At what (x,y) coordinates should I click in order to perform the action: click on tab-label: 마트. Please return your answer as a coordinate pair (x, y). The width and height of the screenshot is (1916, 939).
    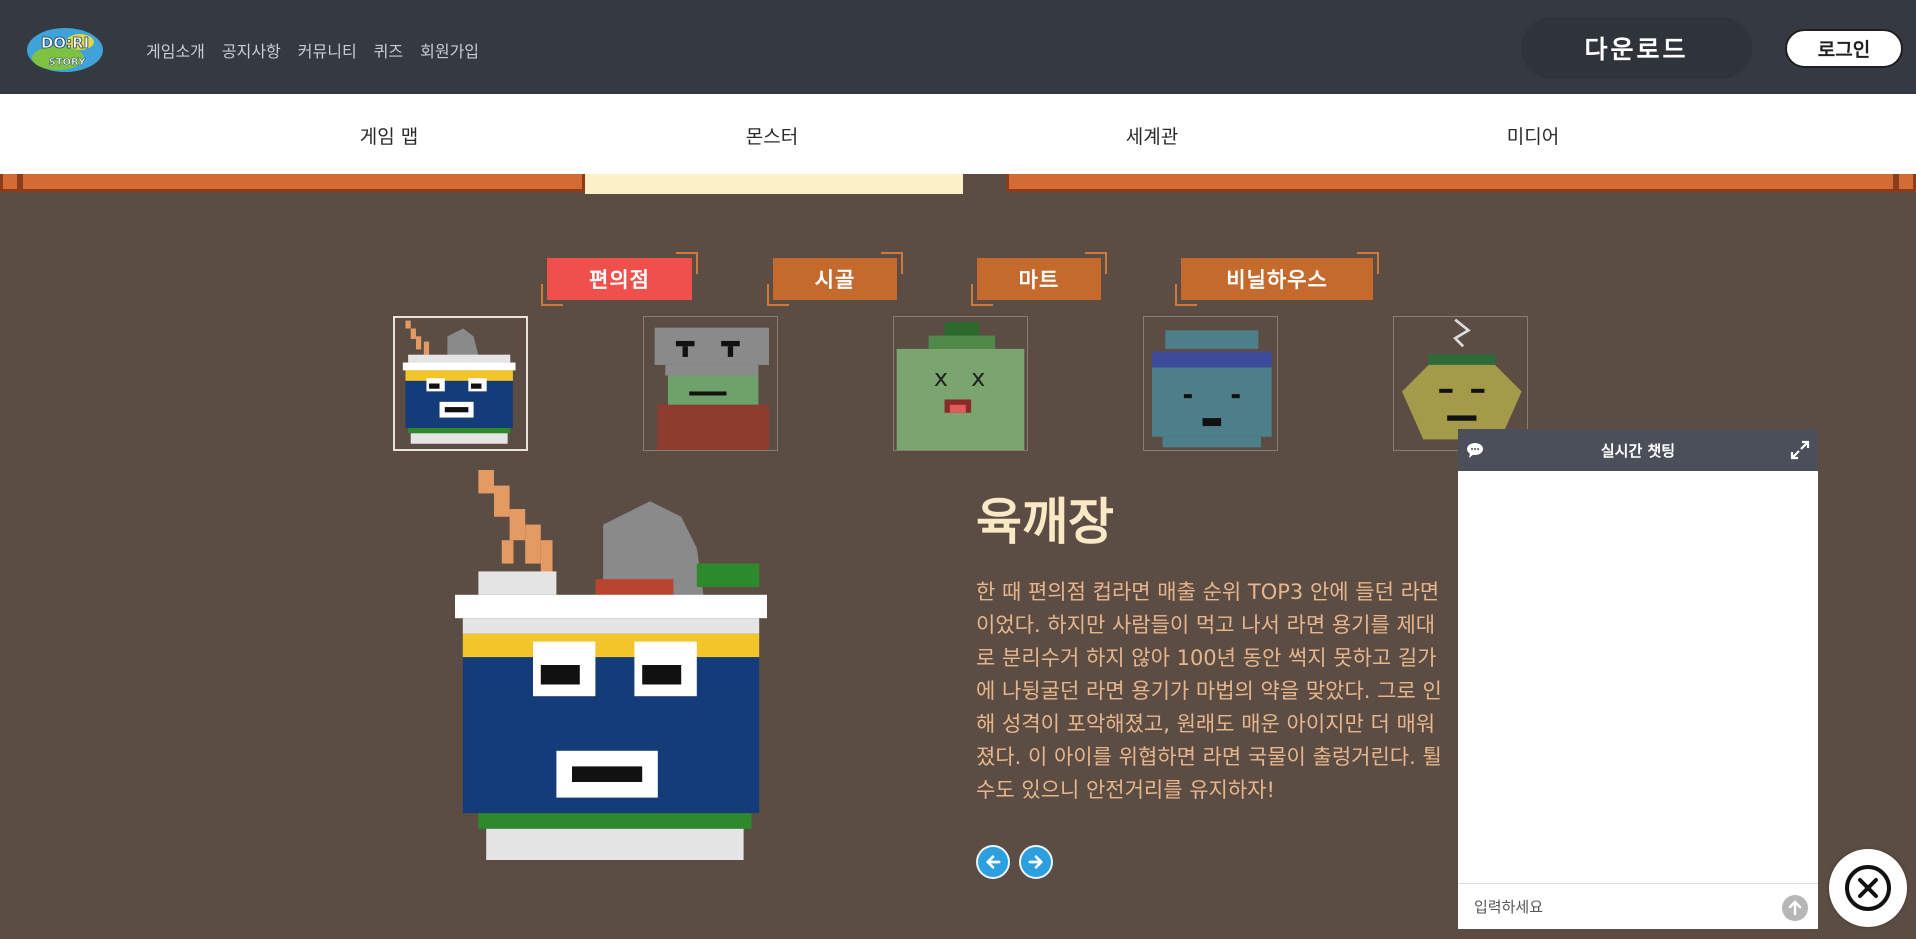
    Looking at the image, I should click on (1039, 280).